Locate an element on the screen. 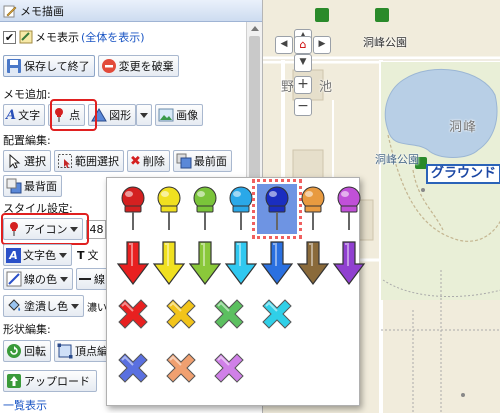 This screenshot has height=413, width=500. purple-pin-icon is located at coordinates (349, 209).